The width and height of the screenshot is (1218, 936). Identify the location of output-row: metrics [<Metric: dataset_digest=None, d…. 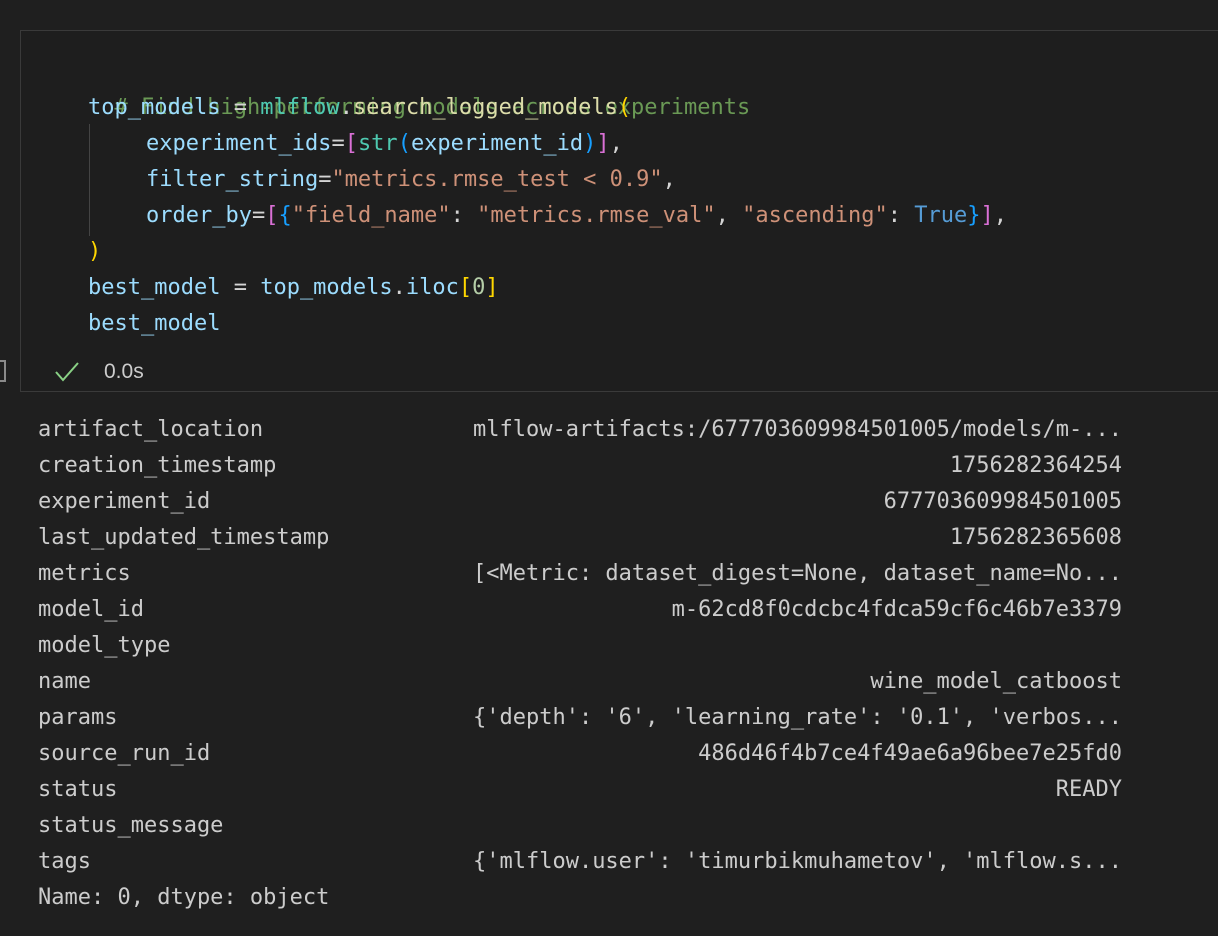
(580, 574).